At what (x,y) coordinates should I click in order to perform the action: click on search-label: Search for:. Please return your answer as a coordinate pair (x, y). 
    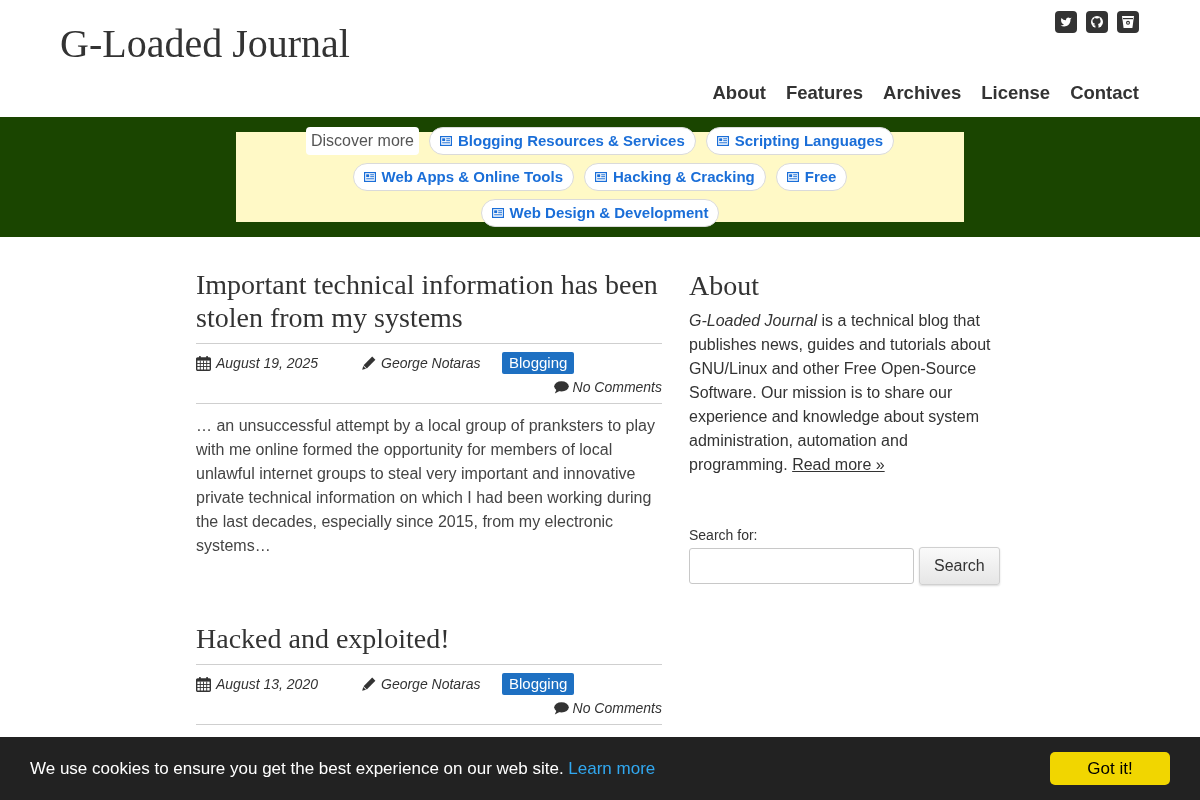
    Looking at the image, I should click on (724, 535).